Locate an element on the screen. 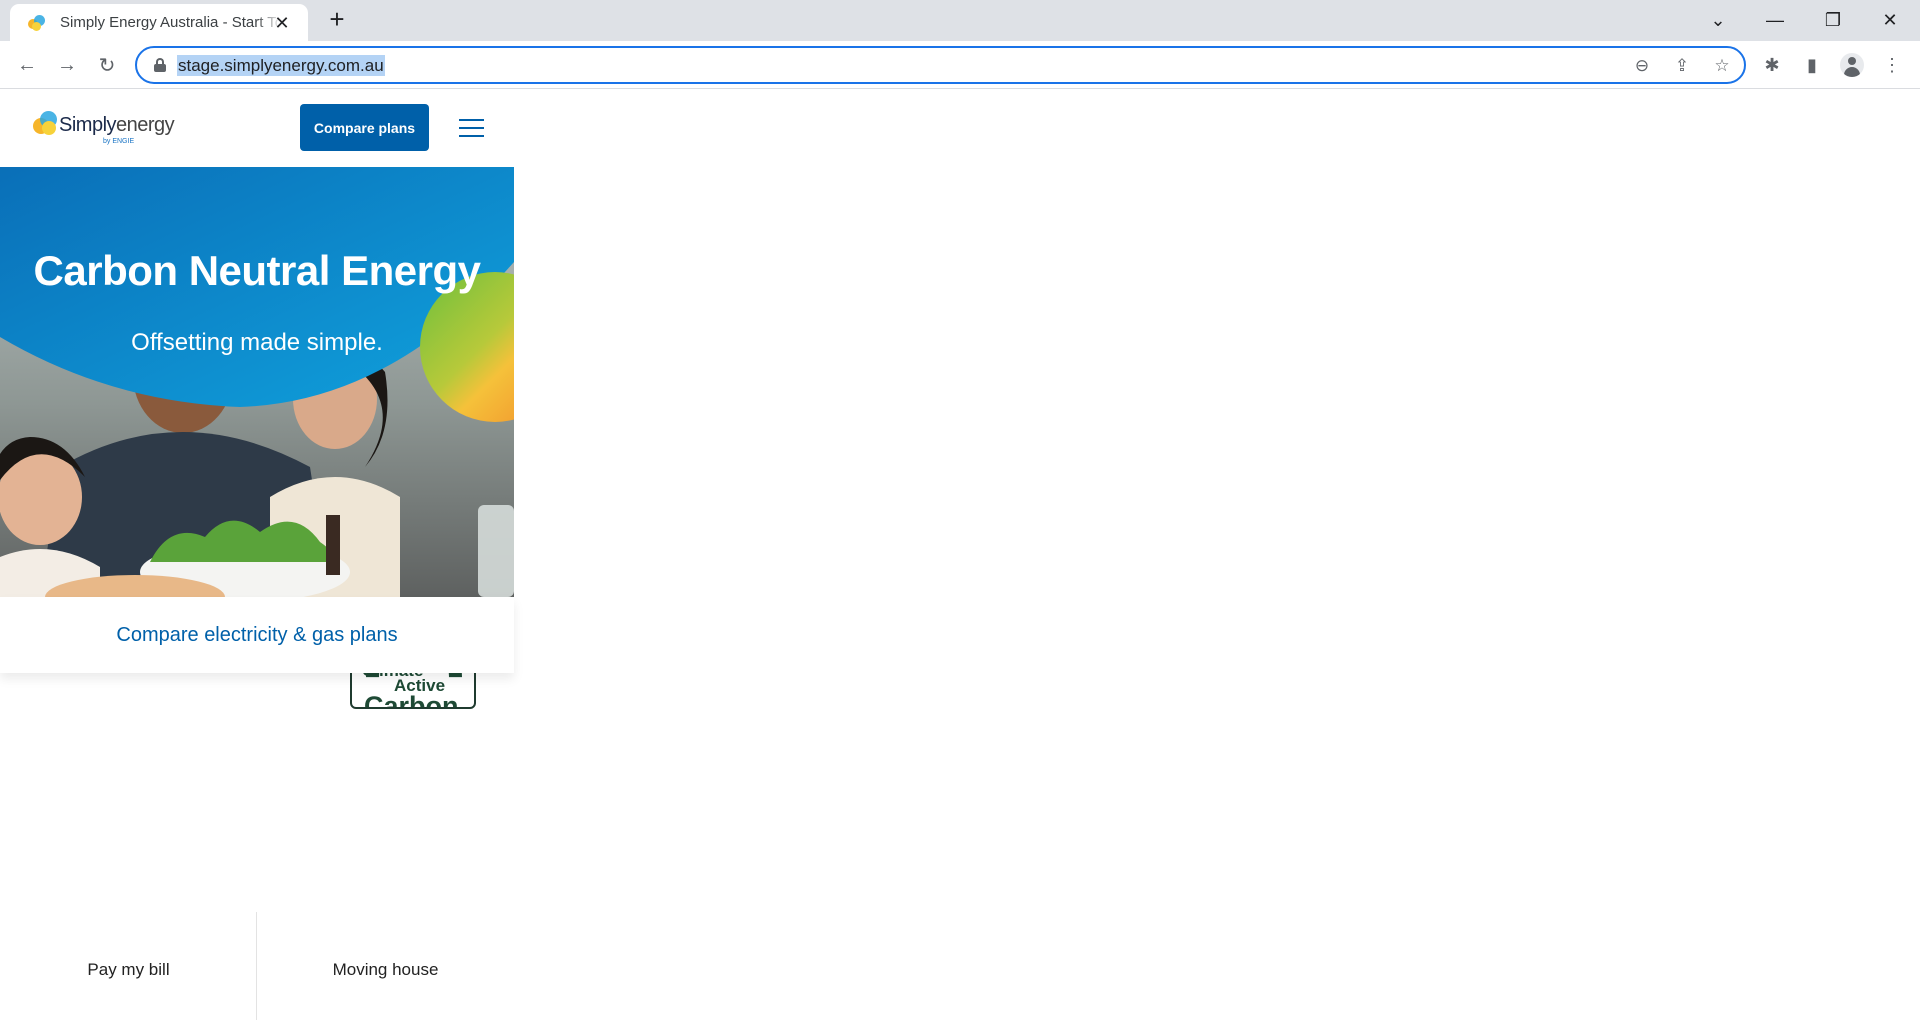 The height and width of the screenshot is (1020, 1920). hero-illustration is located at coordinates (257, 382).